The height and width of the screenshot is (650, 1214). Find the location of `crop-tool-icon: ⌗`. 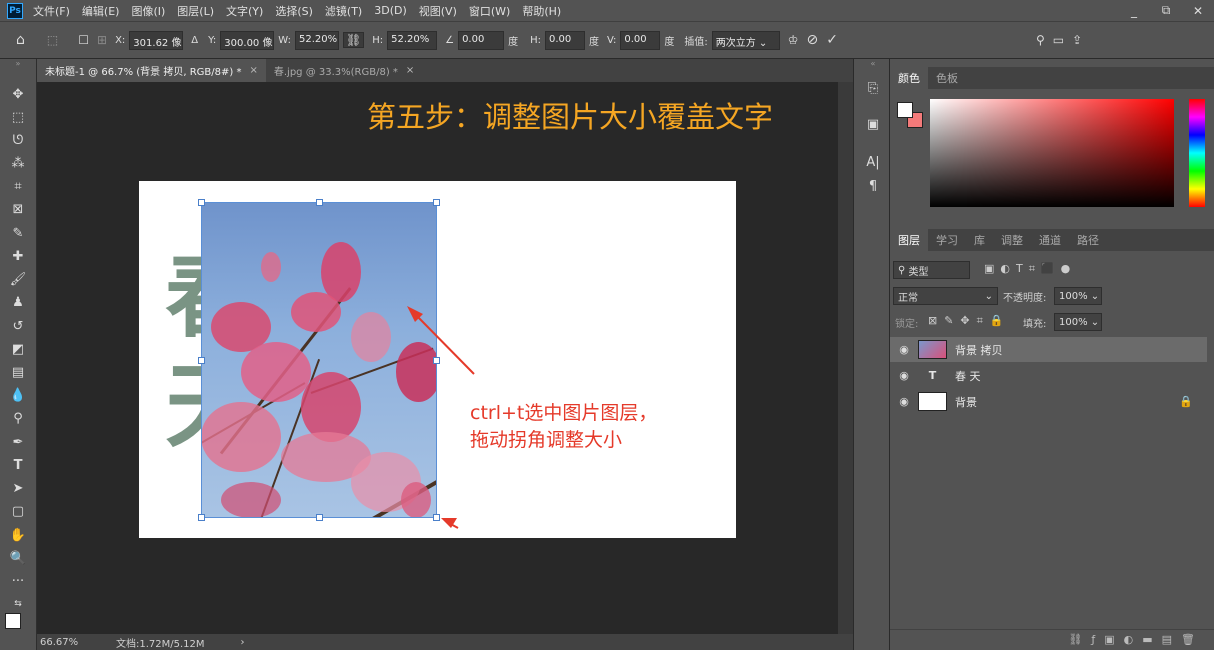

crop-tool-icon: ⌗ is located at coordinates (18, 186).